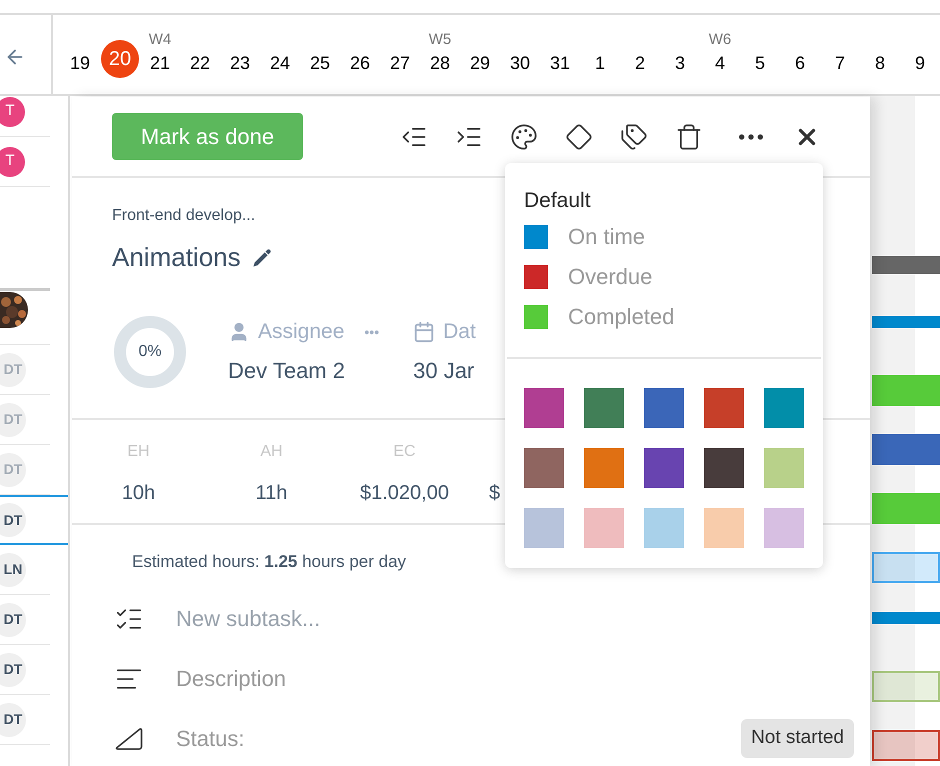 The image size is (940, 766). I want to click on pencil-icon, so click(261, 257).